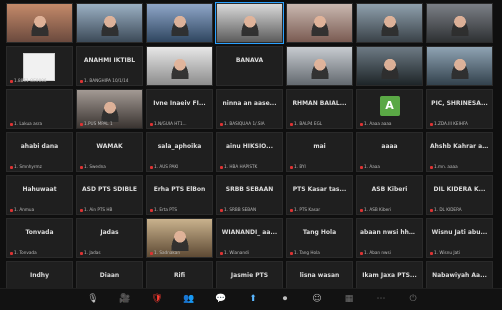 The height and width of the screenshot is (310, 502). Describe the element at coordinates (320, 209) in the screenshot. I see `participant-label: 1. PTS Kasar` at that location.